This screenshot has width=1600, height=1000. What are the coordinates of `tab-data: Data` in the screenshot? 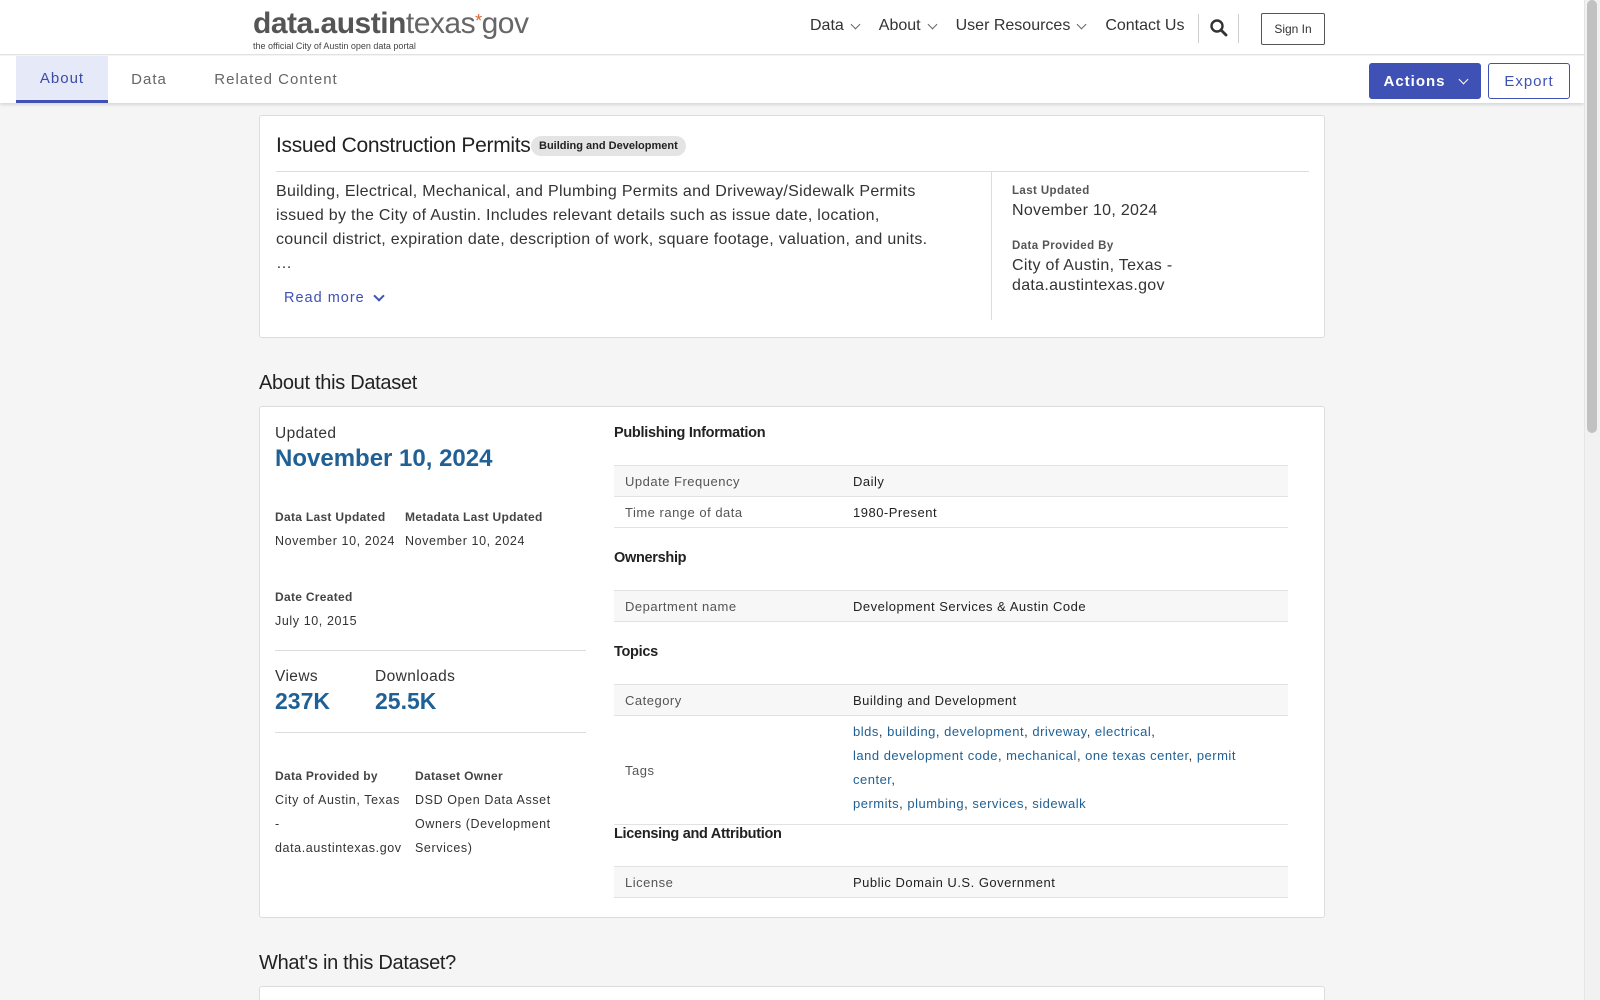 It's located at (149, 79).